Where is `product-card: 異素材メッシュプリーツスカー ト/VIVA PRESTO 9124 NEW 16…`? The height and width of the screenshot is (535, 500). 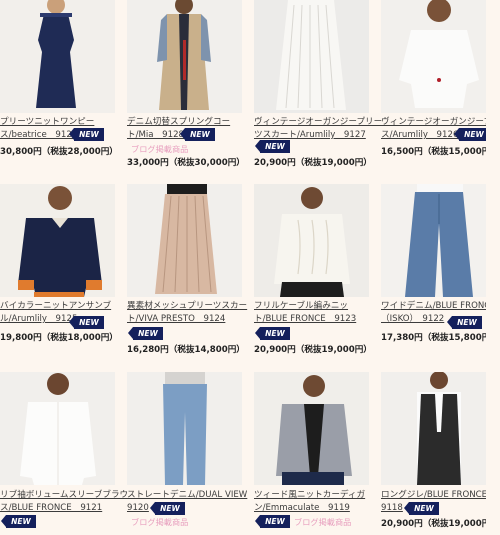
product-card: 異素材メッシュプリーツスカー ト/VIVA PRESTO 9124 NEW 16… is located at coordinates (187, 271).